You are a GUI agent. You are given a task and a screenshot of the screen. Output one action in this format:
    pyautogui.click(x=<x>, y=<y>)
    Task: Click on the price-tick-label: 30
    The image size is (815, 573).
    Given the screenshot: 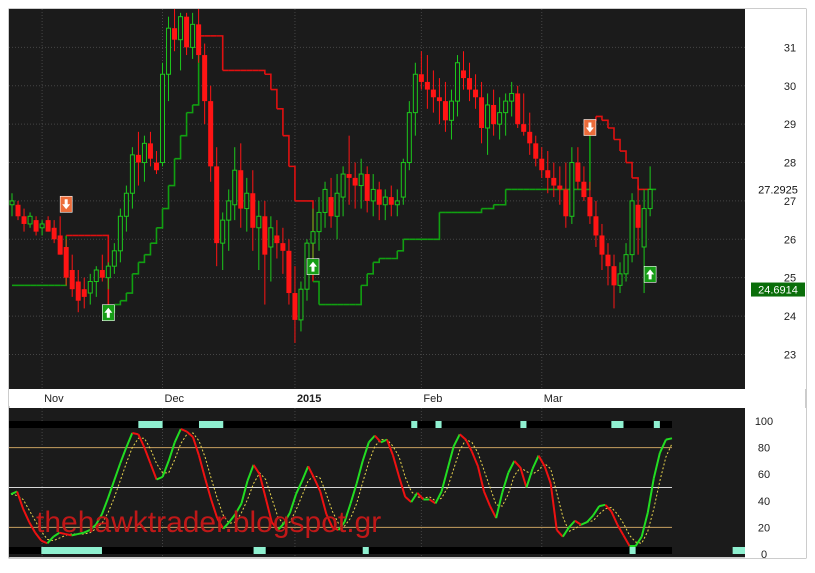 What is the action you would take?
    pyautogui.click(x=790, y=87)
    